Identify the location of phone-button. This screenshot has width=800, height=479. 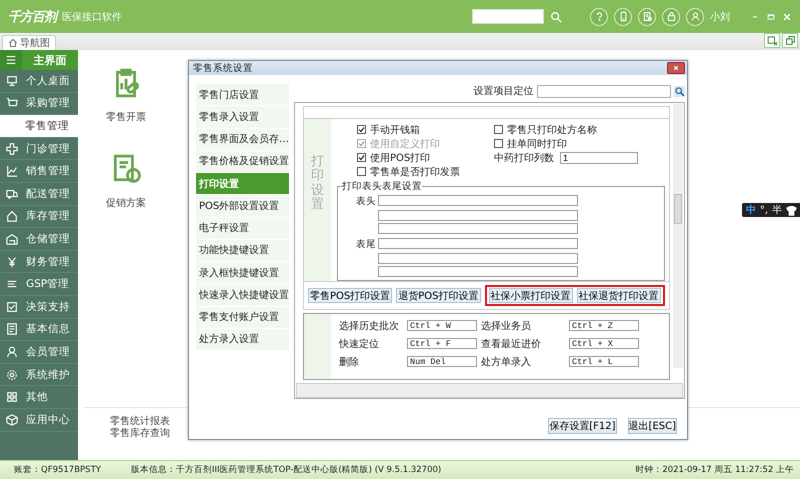
(623, 17).